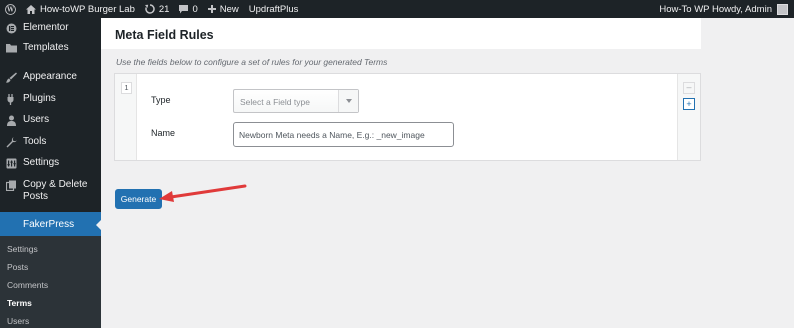 The width and height of the screenshot is (794, 328). Describe the element at coordinates (27, 285) in the screenshot. I see `submenu-item-comments: Comments` at that location.